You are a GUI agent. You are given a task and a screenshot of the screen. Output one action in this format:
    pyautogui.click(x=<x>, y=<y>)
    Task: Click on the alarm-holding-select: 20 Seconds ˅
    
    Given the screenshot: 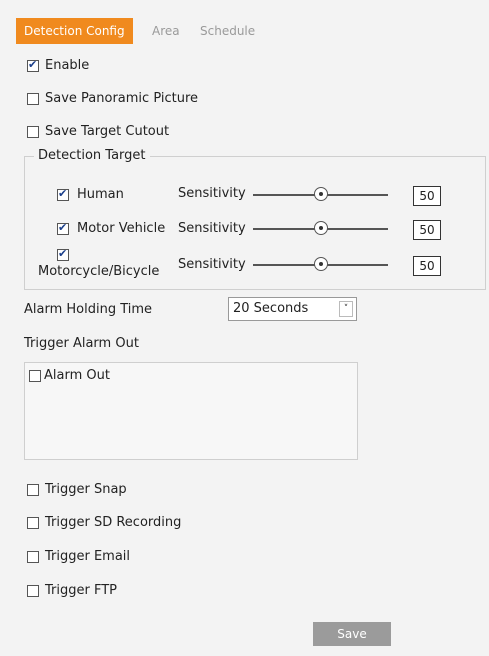 What is the action you would take?
    pyautogui.click(x=292, y=309)
    